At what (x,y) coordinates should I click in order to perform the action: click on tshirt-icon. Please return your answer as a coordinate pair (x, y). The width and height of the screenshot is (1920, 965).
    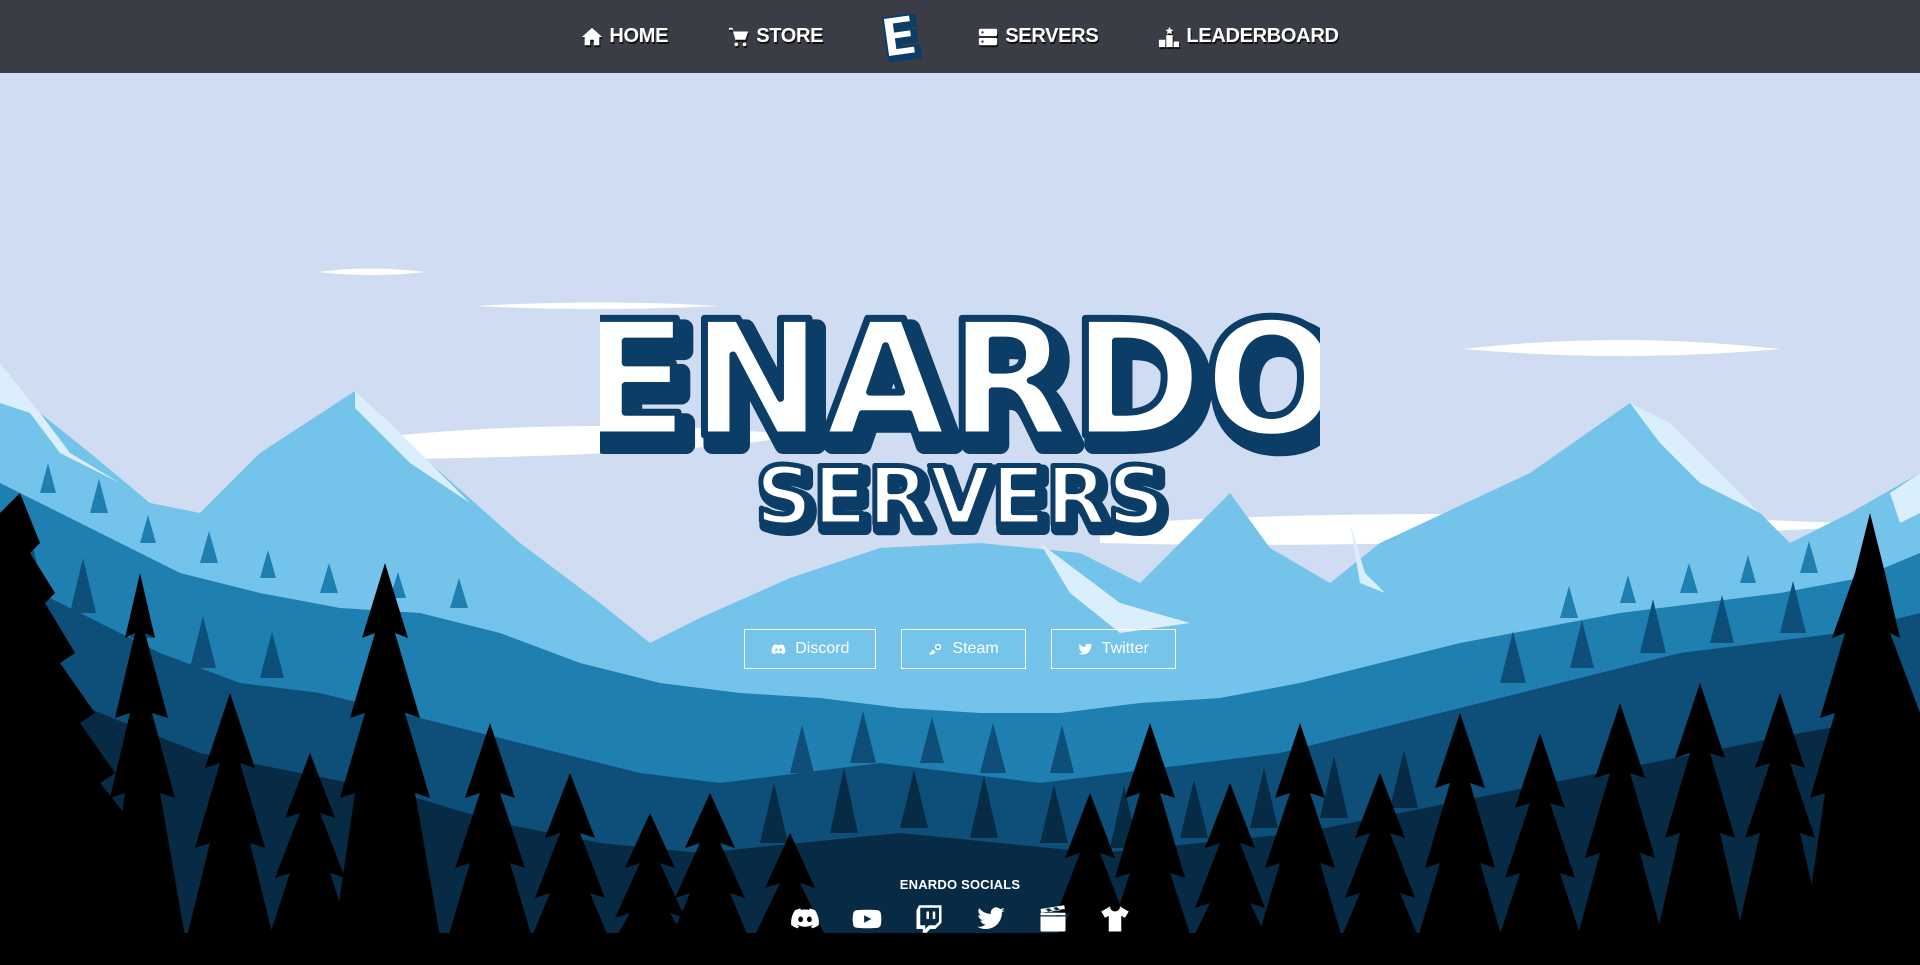
    Looking at the image, I should click on (1115, 919).